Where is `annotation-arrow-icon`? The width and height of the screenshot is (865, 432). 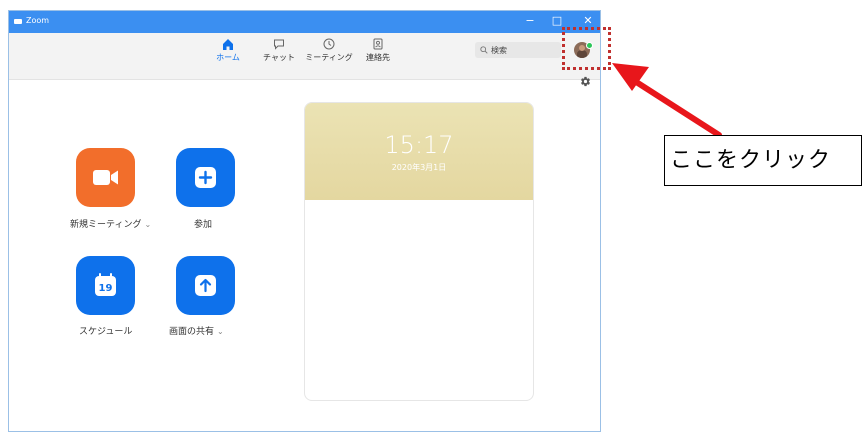 annotation-arrow-icon is located at coordinates (667, 100).